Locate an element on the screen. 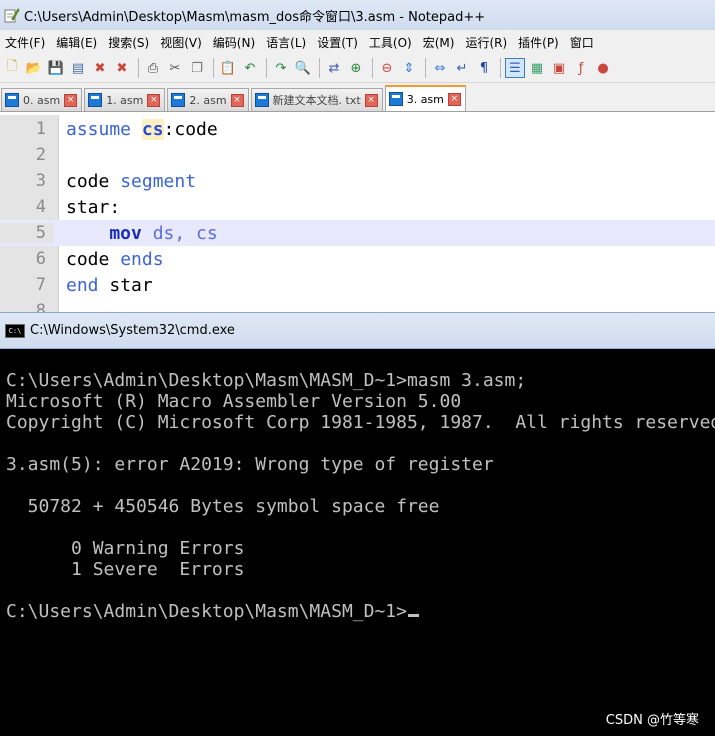  code-line: 6 code ends is located at coordinates (357, 259).